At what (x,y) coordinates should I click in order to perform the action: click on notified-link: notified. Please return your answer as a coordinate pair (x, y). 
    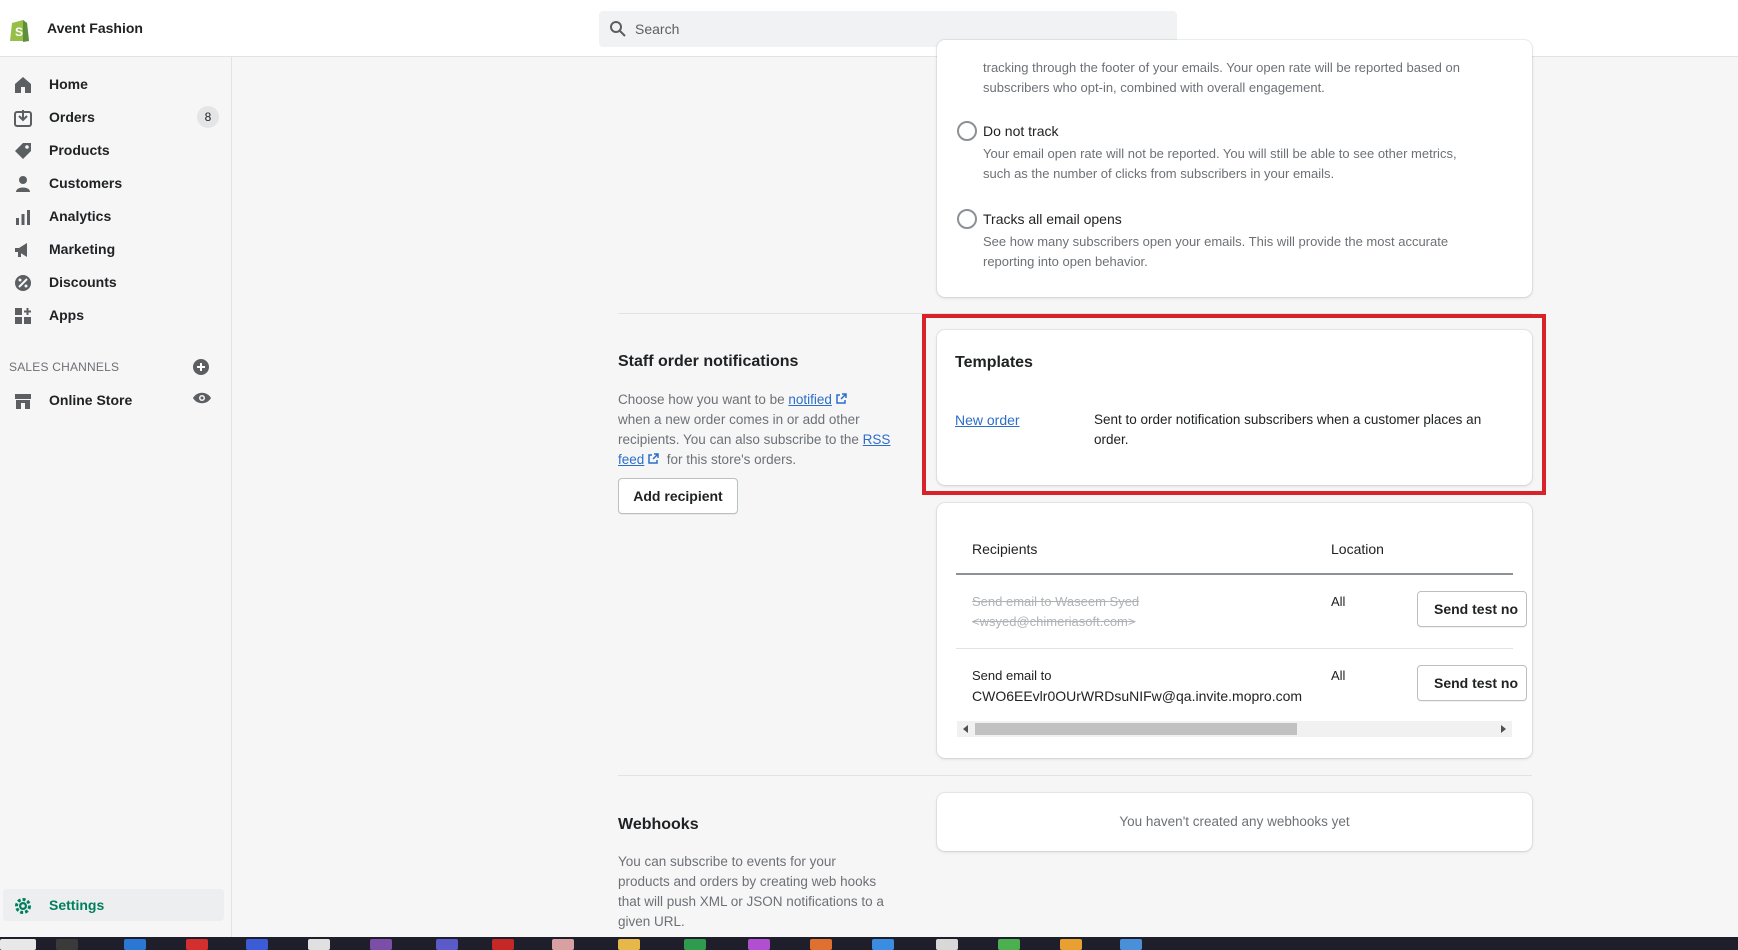
    Looking at the image, I should click on (810, 399).